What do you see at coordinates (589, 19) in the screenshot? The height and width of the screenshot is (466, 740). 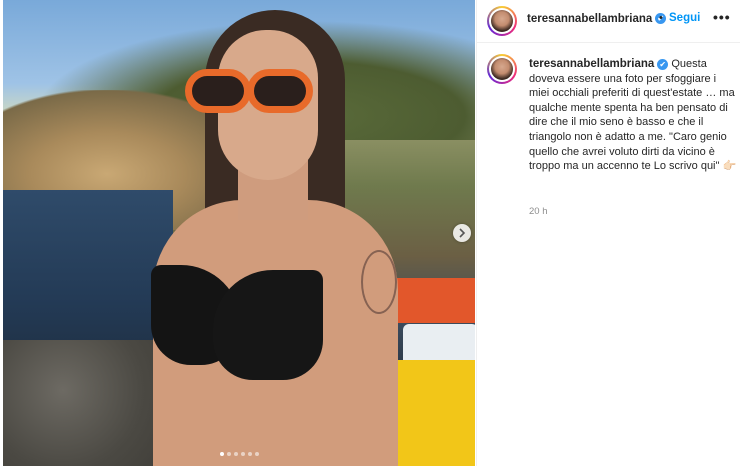 I see `header-username: teresannabellambriana` at bounding box center [589, 19].